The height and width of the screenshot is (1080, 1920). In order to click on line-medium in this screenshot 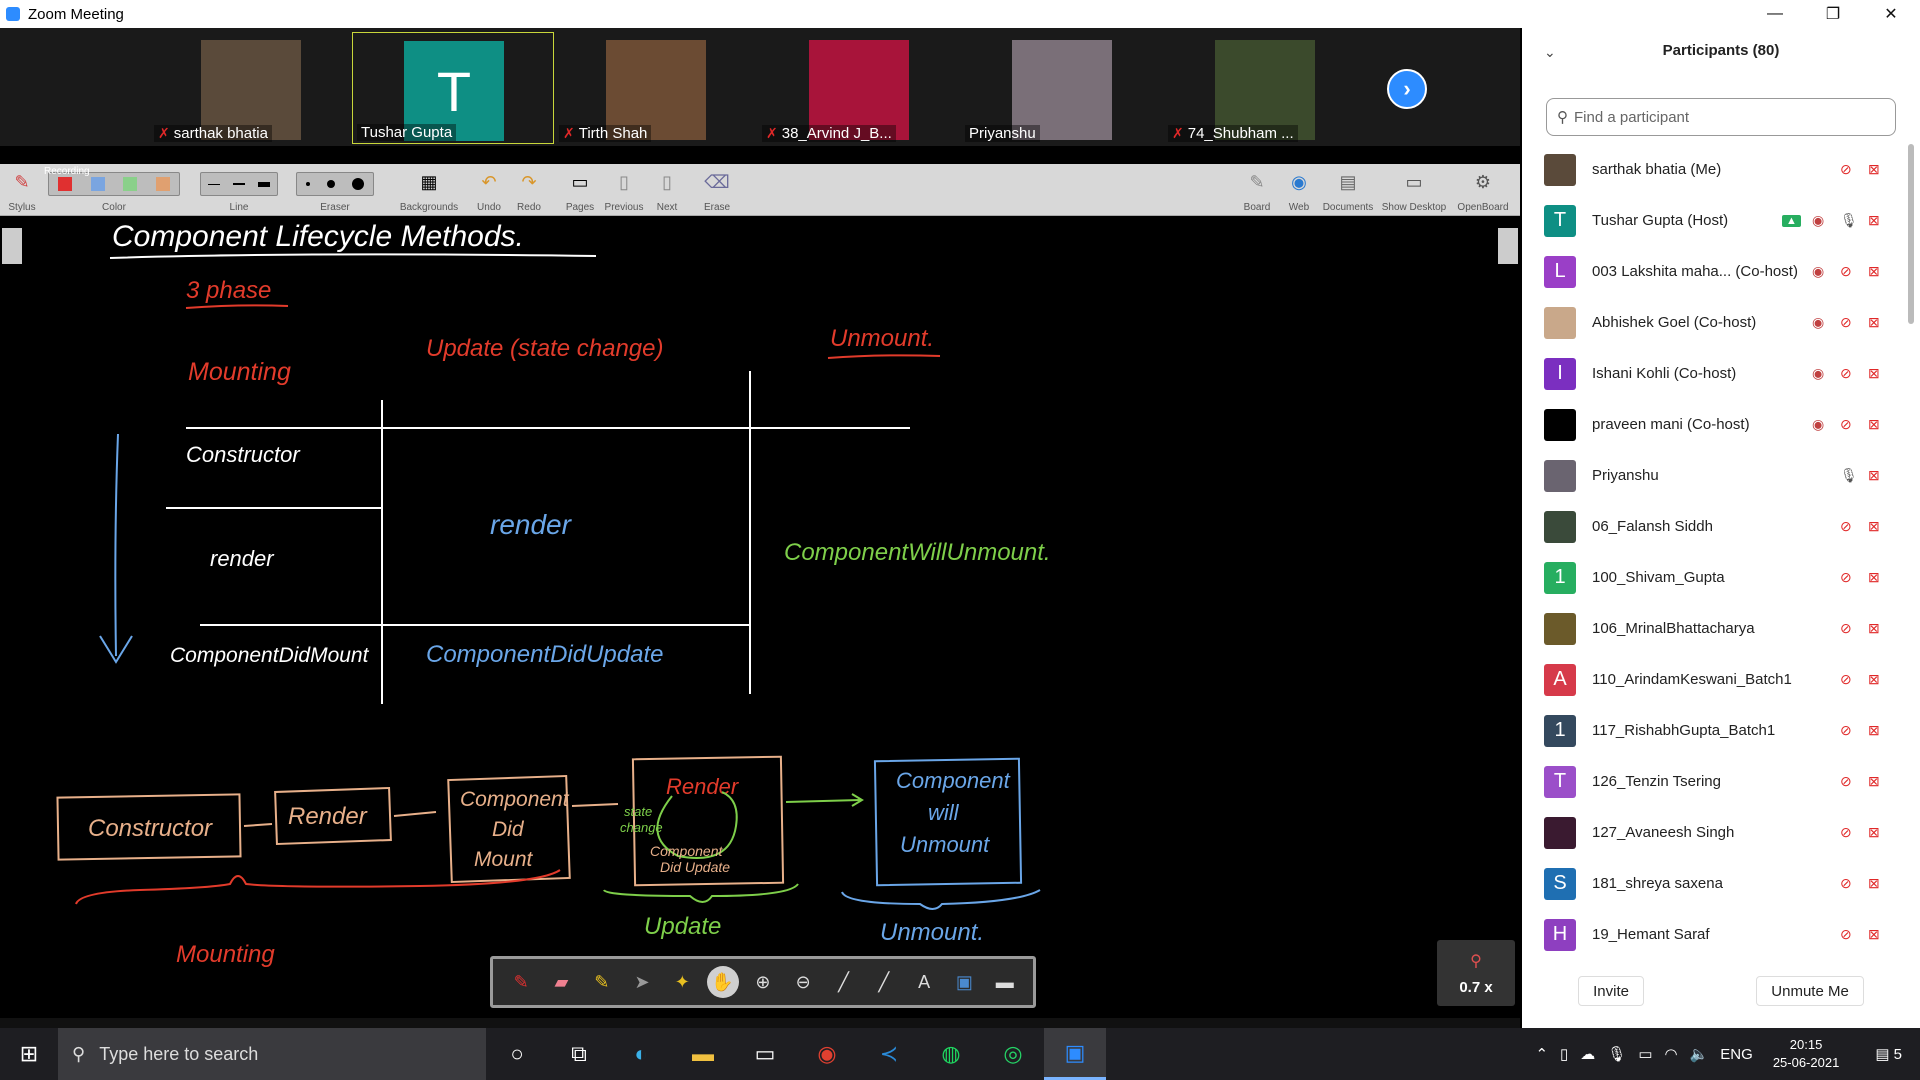, I will do `click(238, 184)`.